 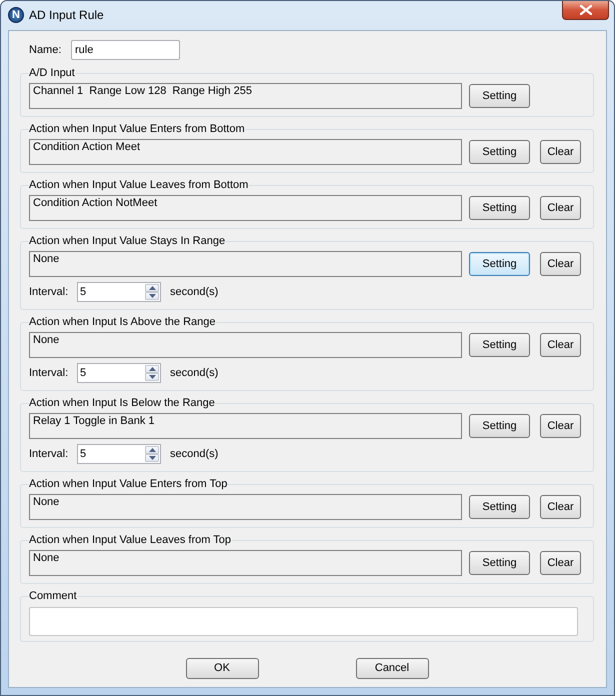 I want to click on section-title: Action when Input Value Leaves from Bottom, so click(x=138, y=185).